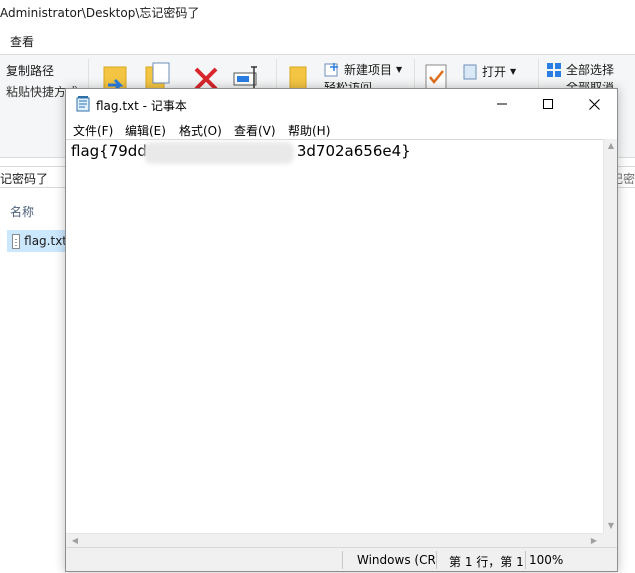 The width and height of the screenshot is (635, 573). I want to click on menu-help: 帮助(H), so click(309, 130).